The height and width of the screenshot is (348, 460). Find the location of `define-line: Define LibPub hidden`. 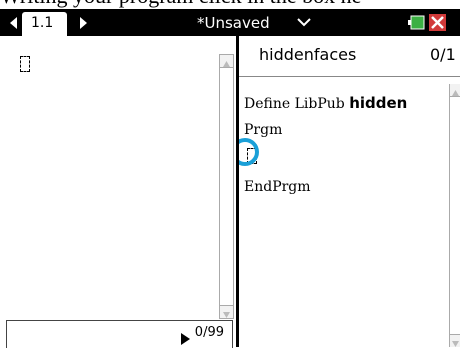

define-line: Define LibPub hidden is located at coordinates (325, 103).